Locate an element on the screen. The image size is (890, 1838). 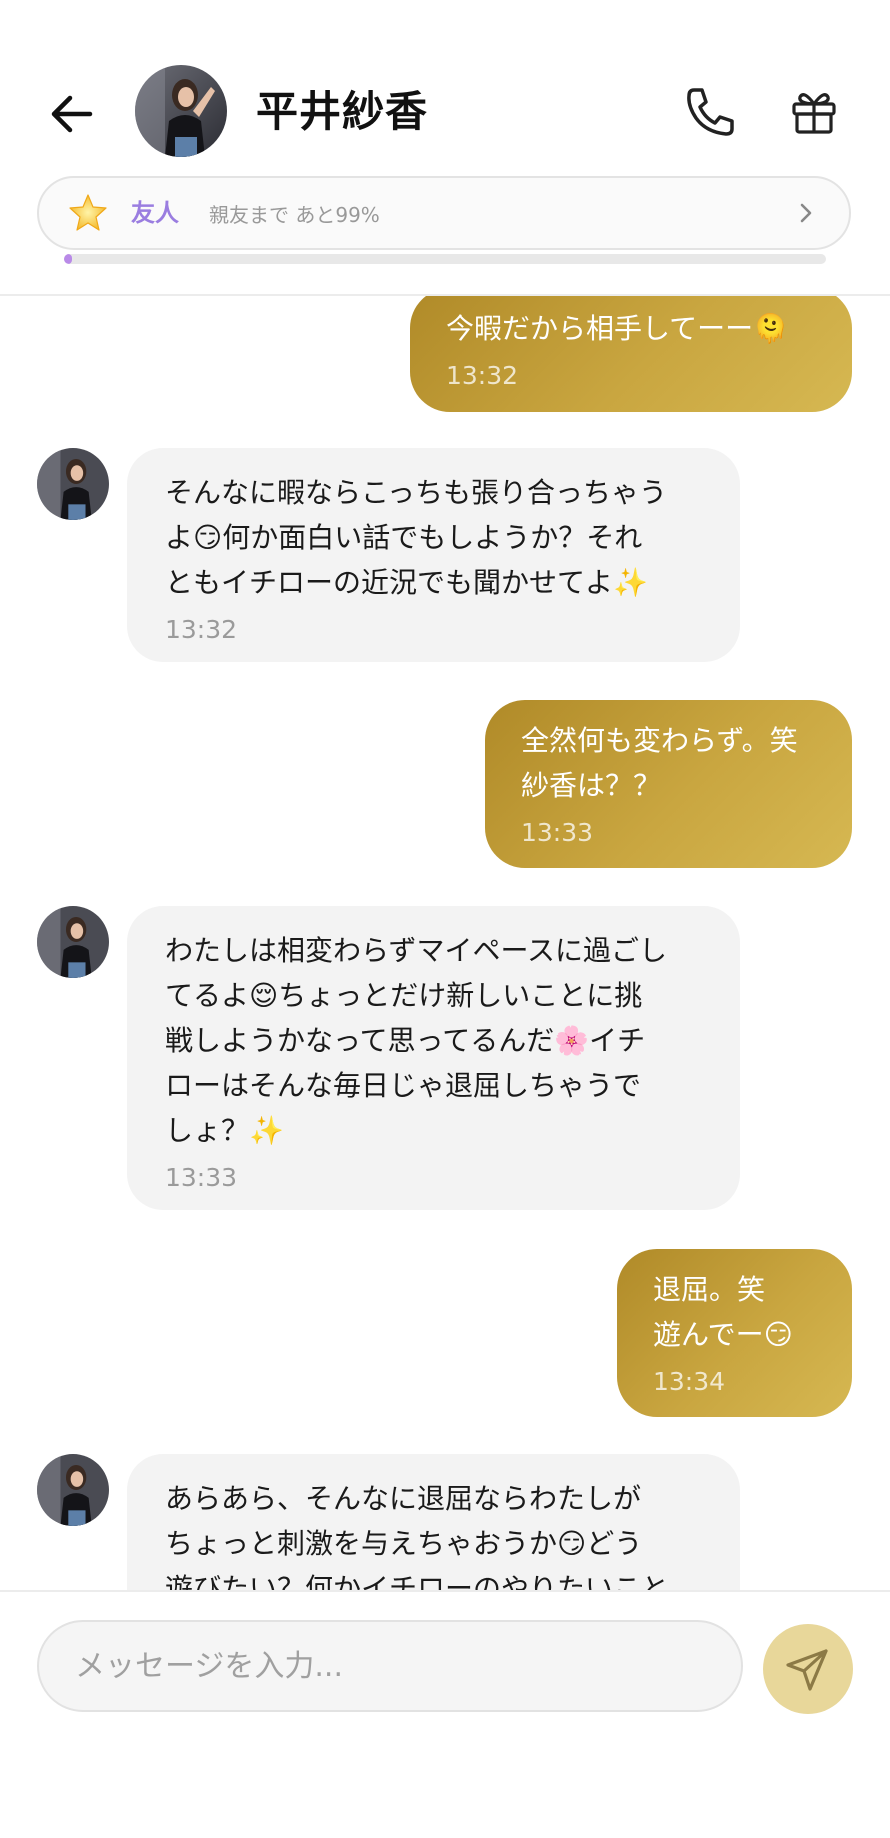
outgoing-message: 今暇だから相手してーー🫠 13:32 is located at coordinates (631, 354).